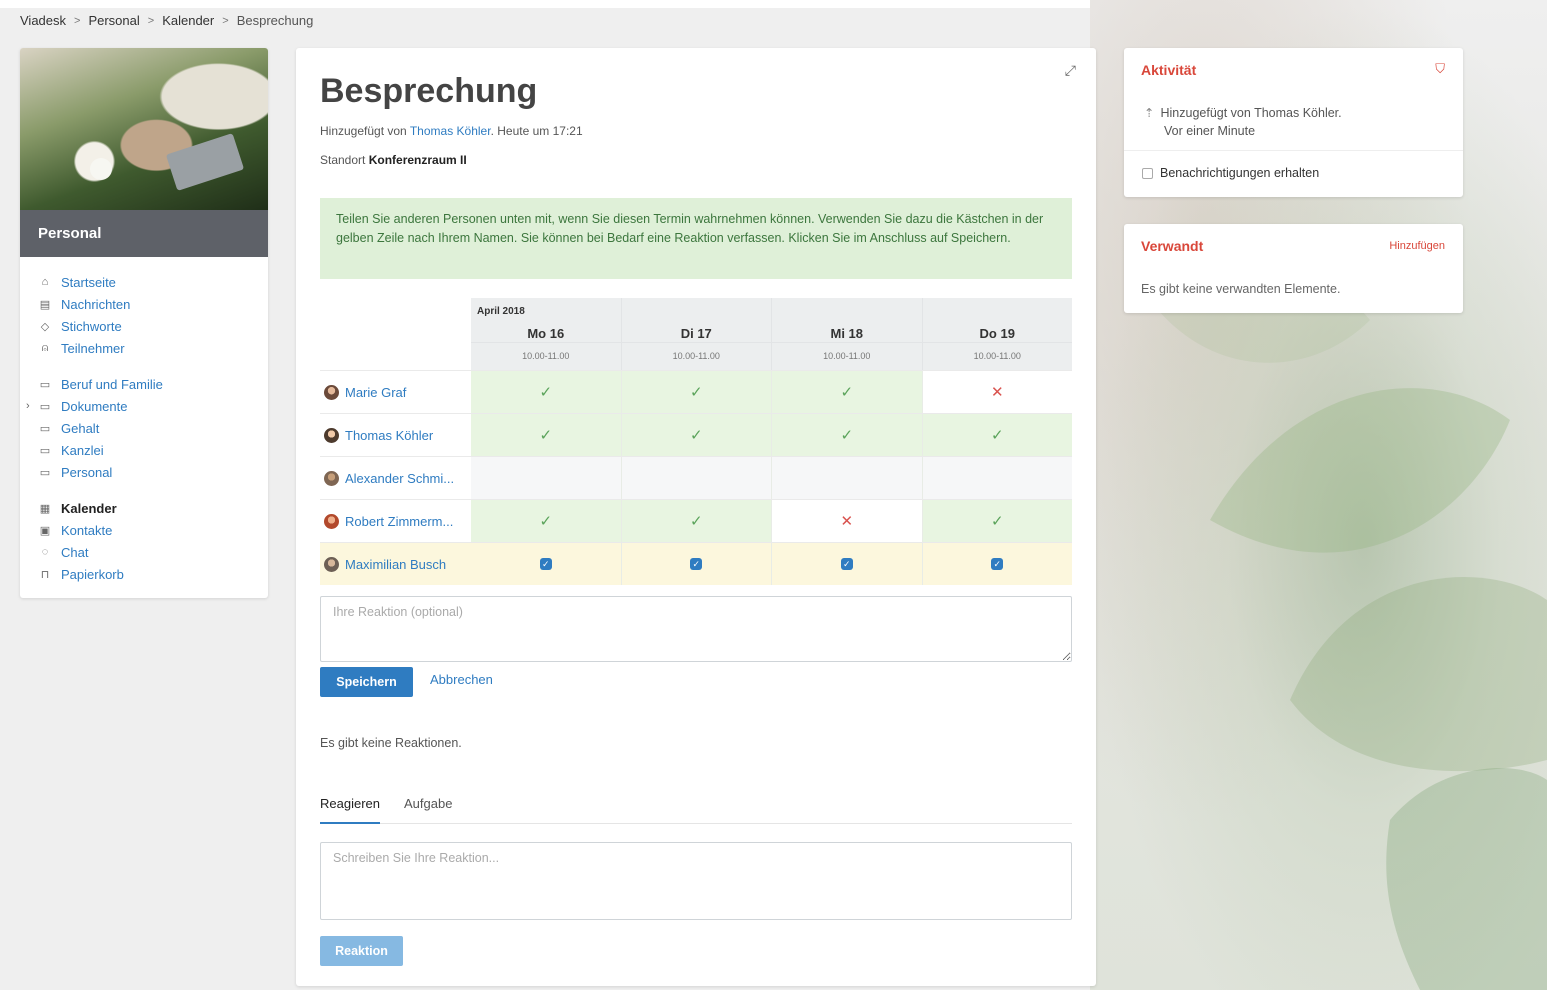 This screenshot has width=1547, height=990. I want to click on activity-title: Aktivität, so click(1169, 70).